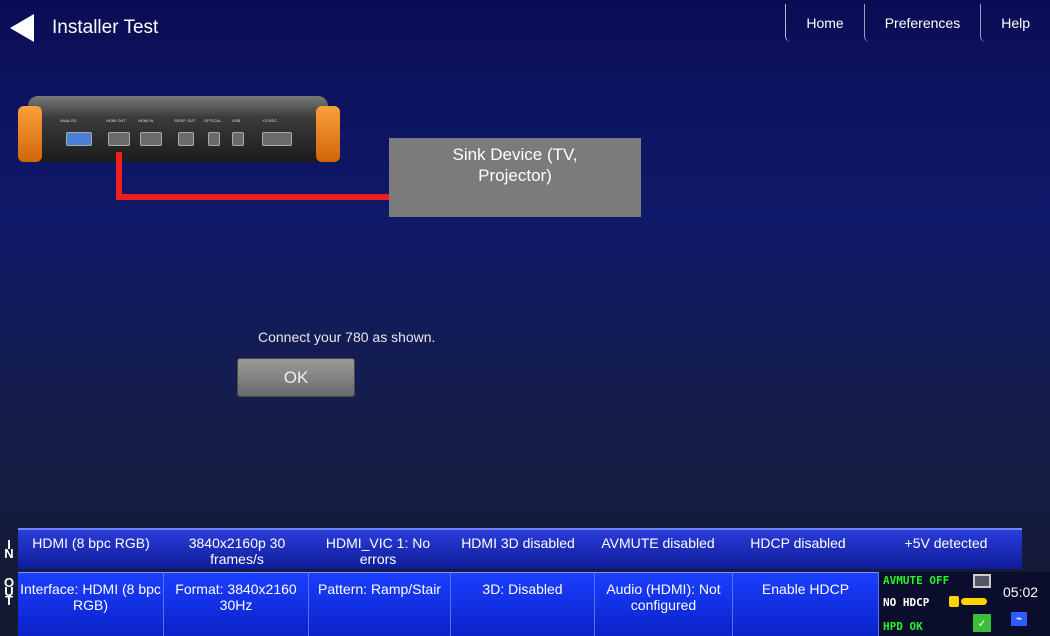 The height and width of the screenshot is (636, 1050). I want to click on pattern-button: Pattern: Ramp/Stair, so click(380, 604).